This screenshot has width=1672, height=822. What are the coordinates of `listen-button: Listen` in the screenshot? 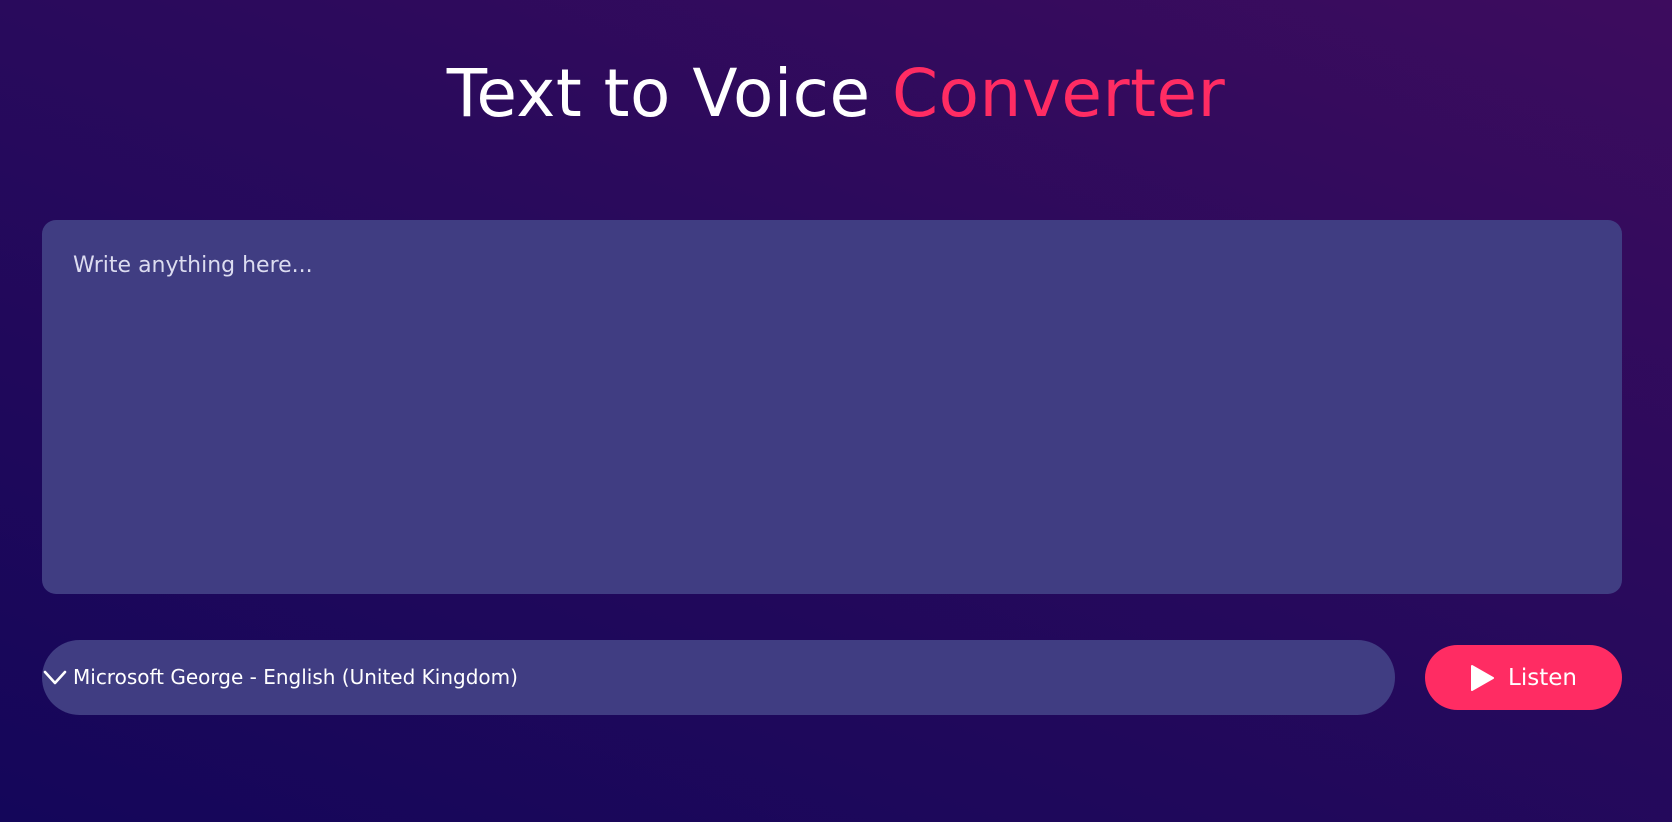 It's located at (1523, 677).